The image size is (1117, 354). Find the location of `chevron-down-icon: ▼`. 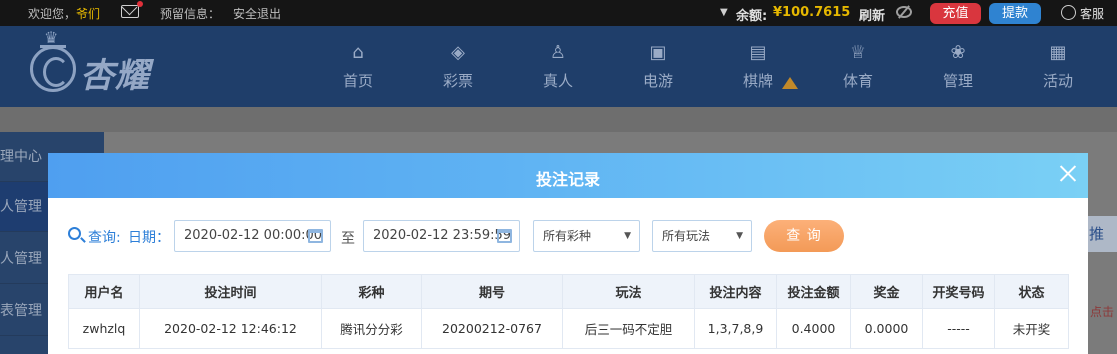

chevron-down-icon: ▼ is located at coordinates (724, 12).